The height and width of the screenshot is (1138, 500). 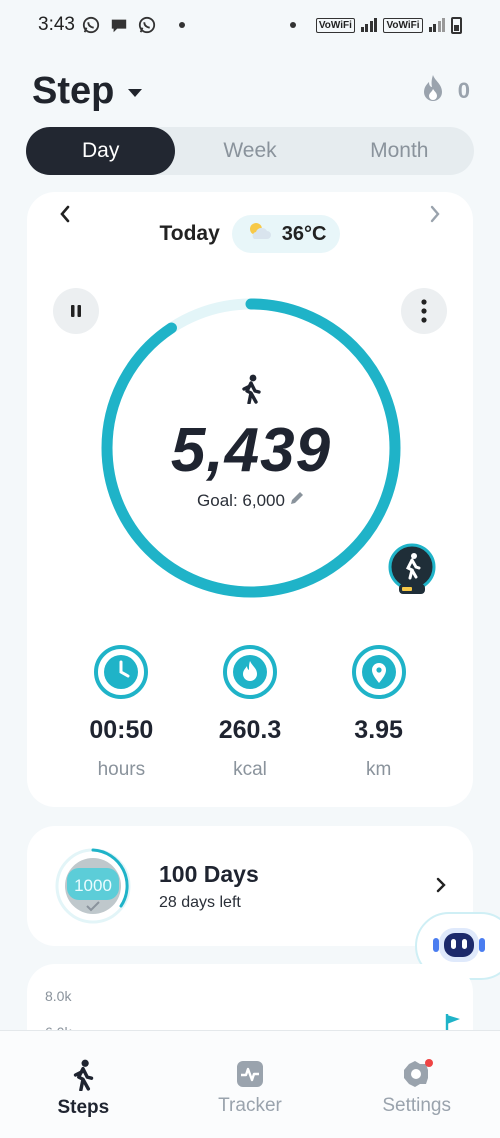 I want to click on challenge-badge-icon: 1000, so click(x=93, y=886).